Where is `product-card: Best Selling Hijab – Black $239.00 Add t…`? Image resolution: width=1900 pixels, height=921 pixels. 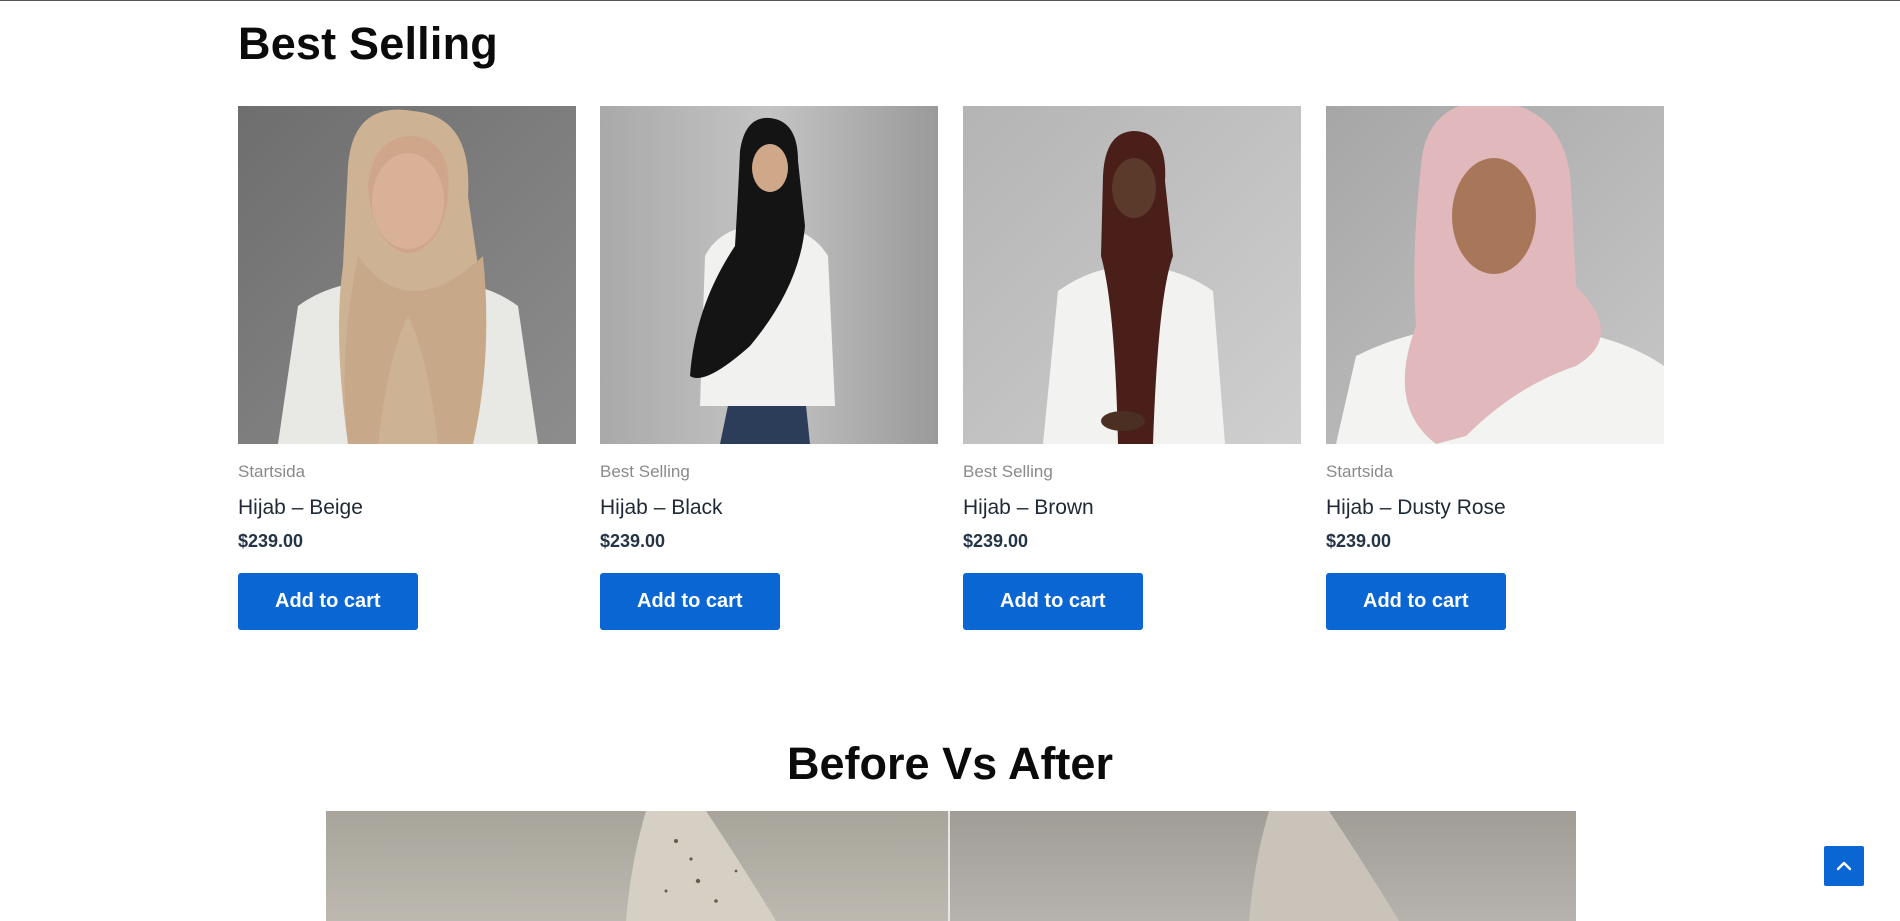 product-card: Best Selling Hijab – Black $239.00 Add t… is located at coordinates (769, 368).